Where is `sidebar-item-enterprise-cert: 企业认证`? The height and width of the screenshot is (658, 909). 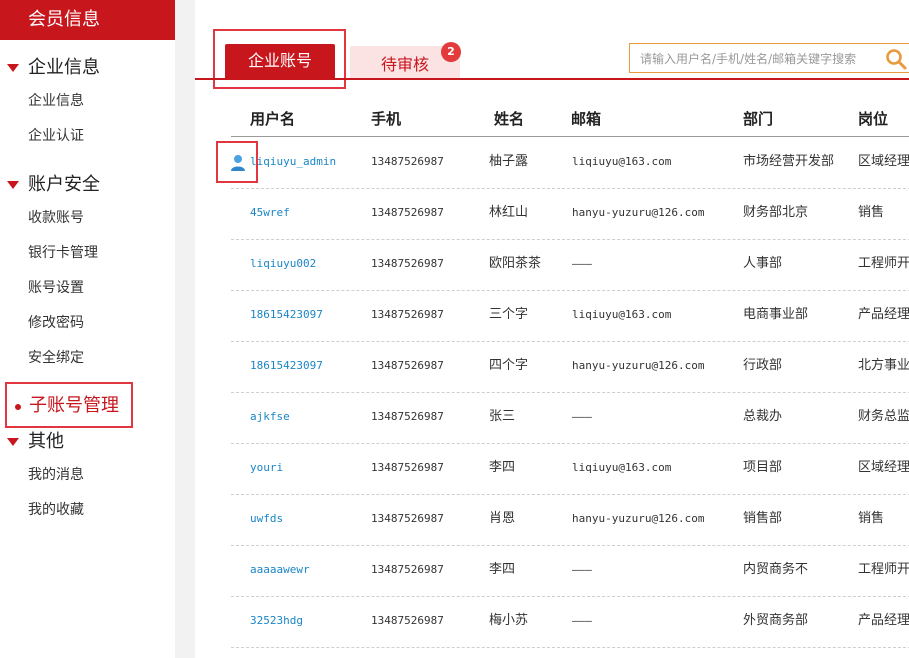
sidebar-item-enterprise-cert: 企业认证 is located at coordinates (56, 136).